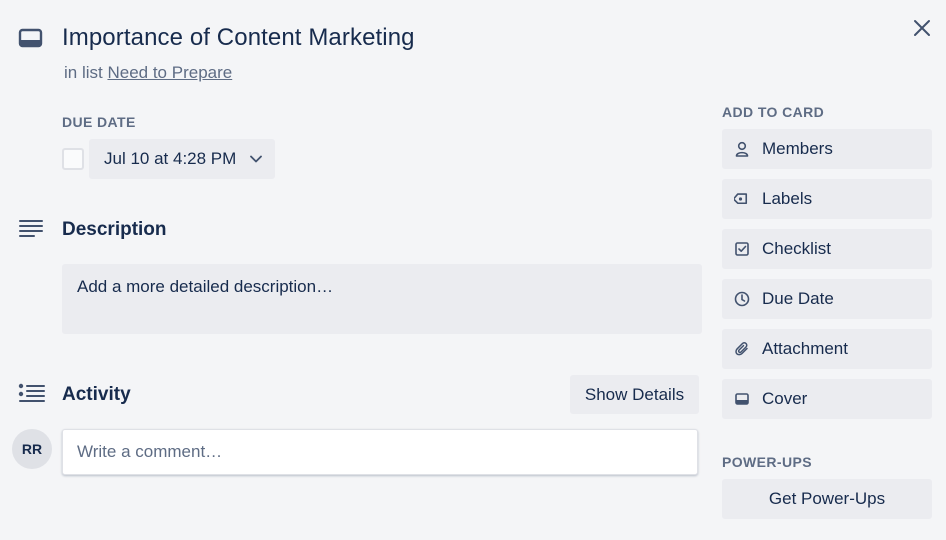  I want to click on members-button: Members, so click(827, 149).